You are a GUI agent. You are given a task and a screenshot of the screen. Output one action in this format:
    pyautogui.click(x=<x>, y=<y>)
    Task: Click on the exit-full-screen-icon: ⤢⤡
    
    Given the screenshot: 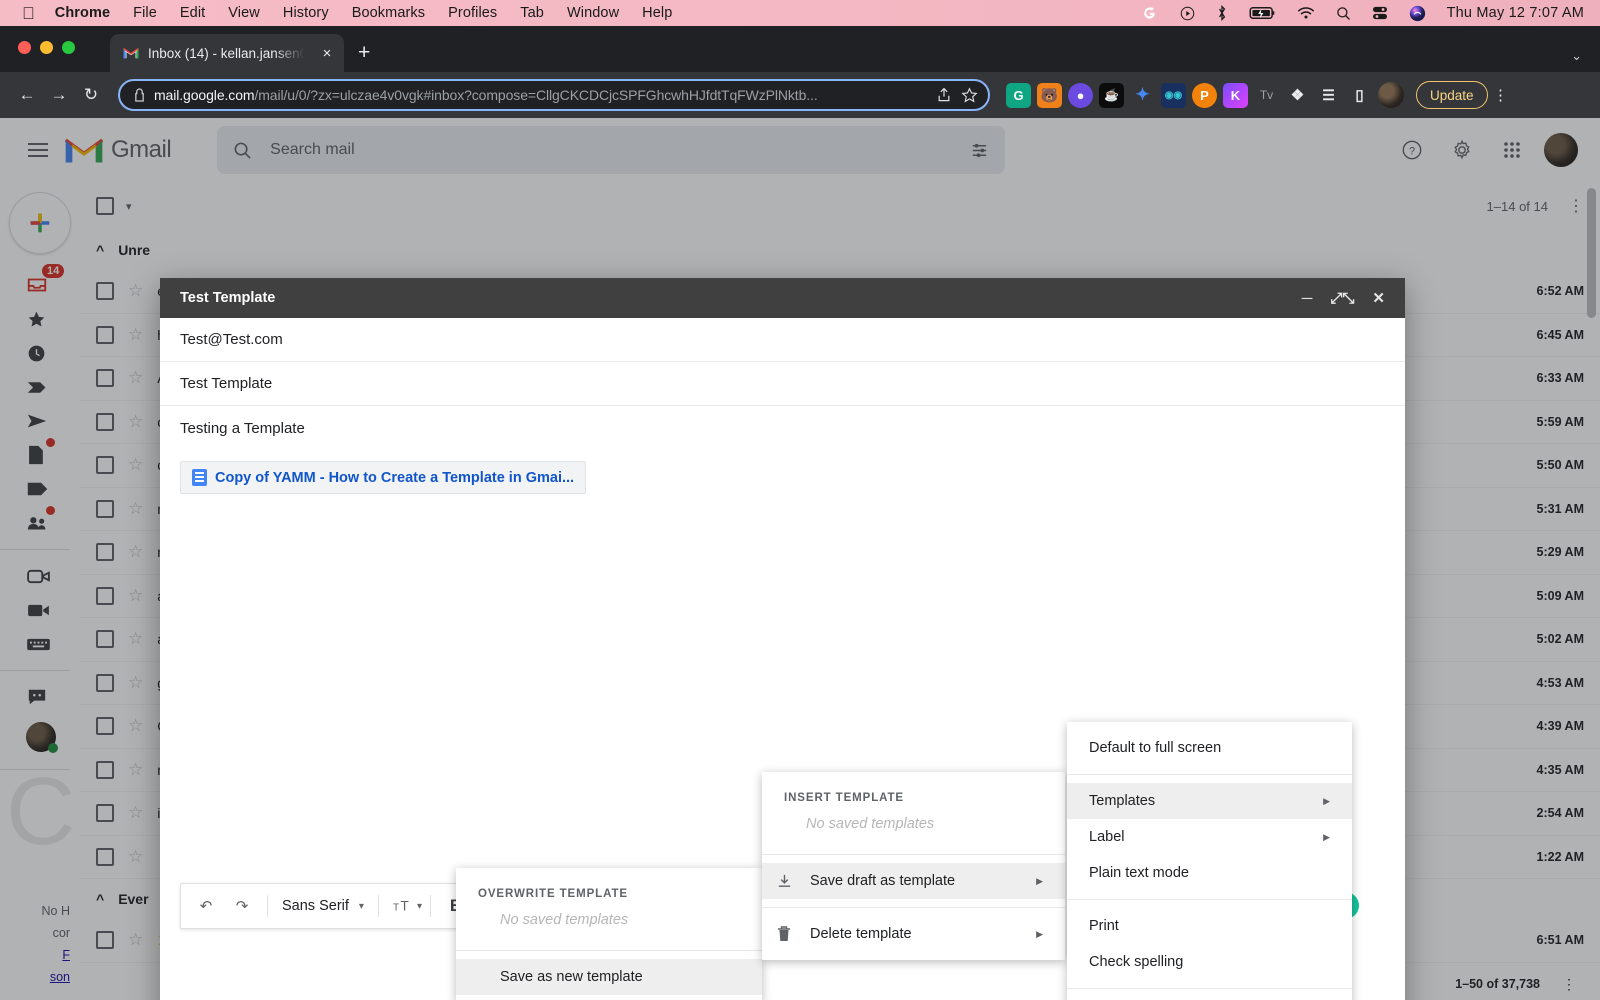 What is the action you would take?
    pyautogui.click(x=1342, y=298)
    